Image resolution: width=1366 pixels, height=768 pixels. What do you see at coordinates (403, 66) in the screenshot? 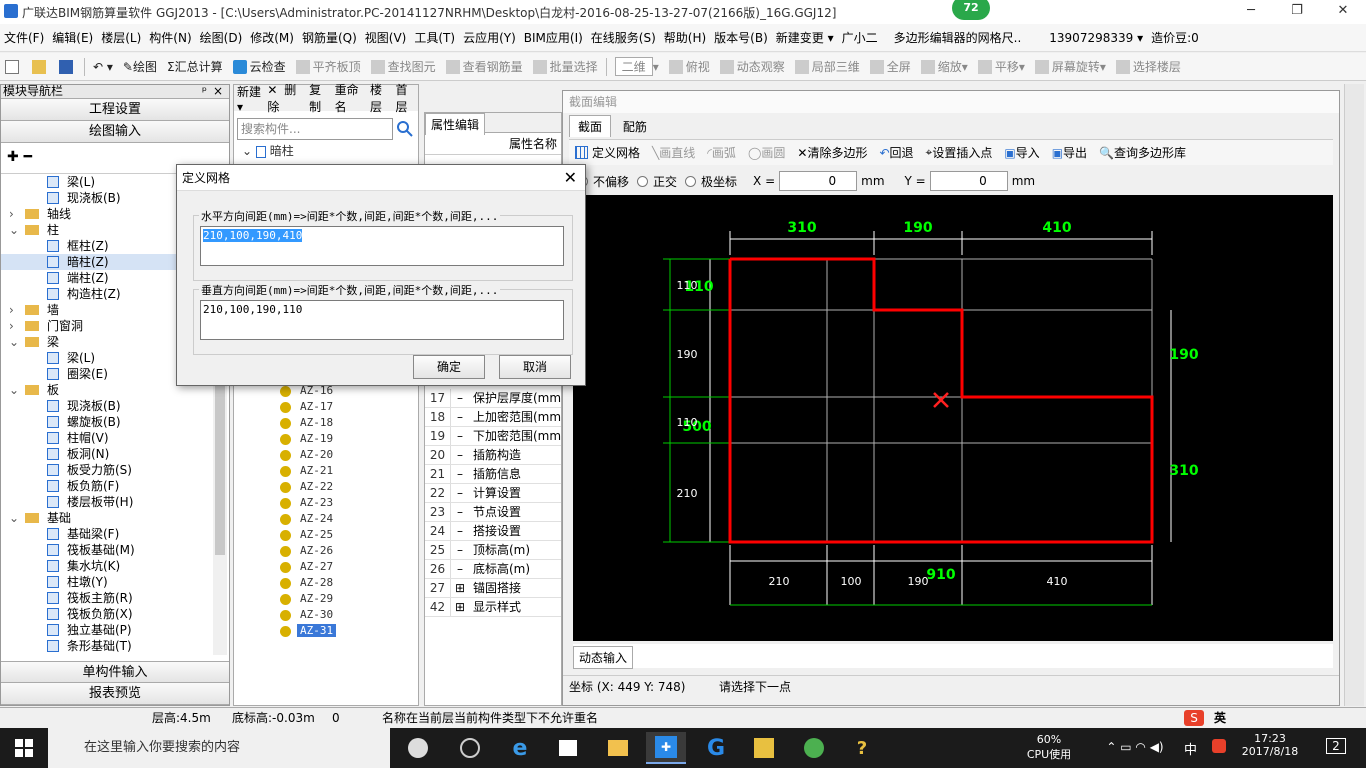
I see `find-element-button: 查找图元` at bounding box center [403, 66].